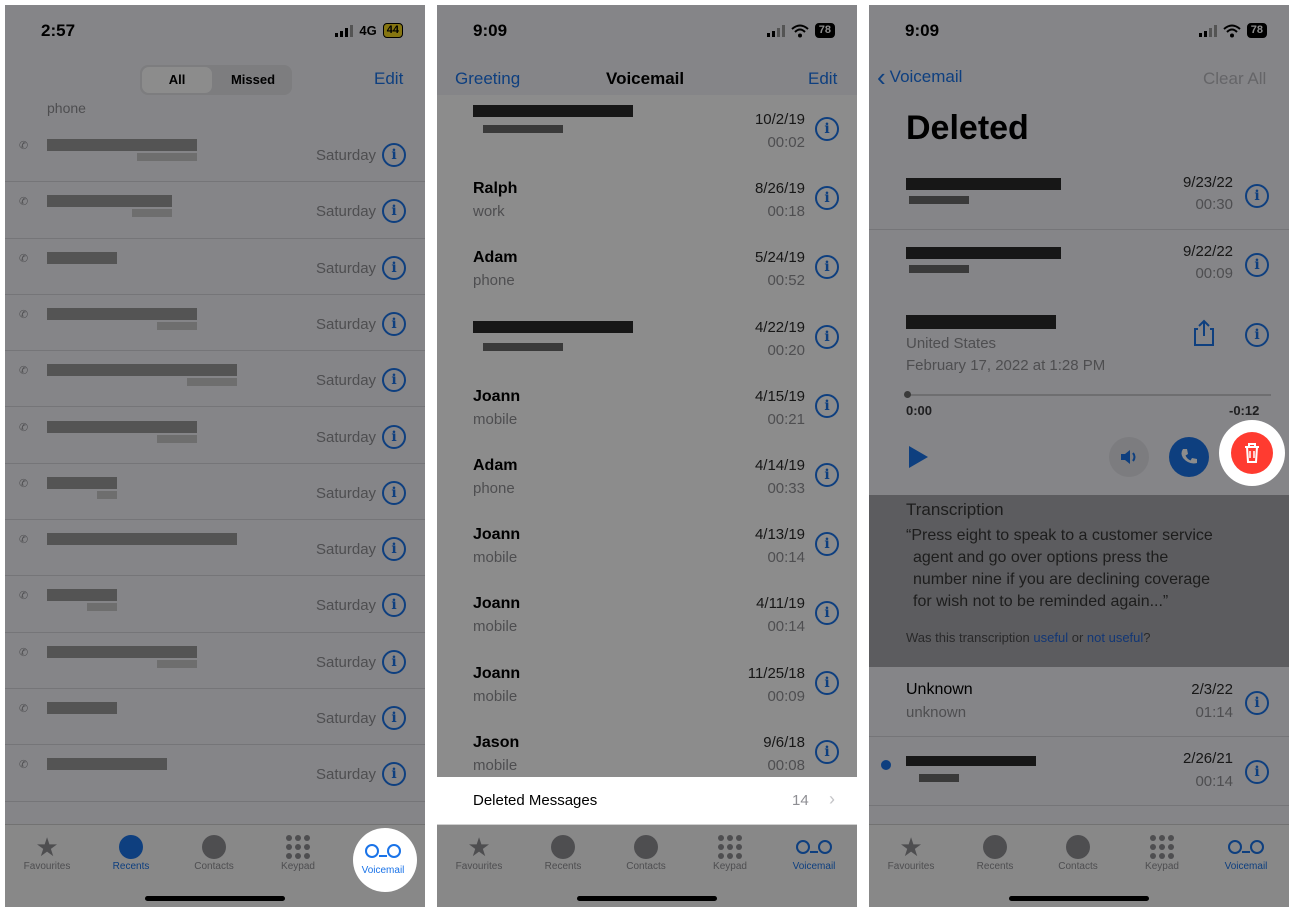  I want to click on voicemail-row: Adam phone 4/14/19 00:33 i, so click(647, 476).